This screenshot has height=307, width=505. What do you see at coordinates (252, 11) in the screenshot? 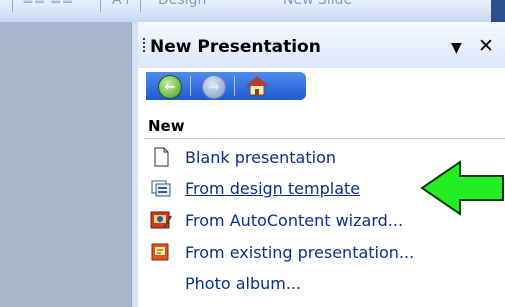
I see `toolbar: ≡≡ ≡≡ A↑ Design New Slide` at bounding box center [252, 11].